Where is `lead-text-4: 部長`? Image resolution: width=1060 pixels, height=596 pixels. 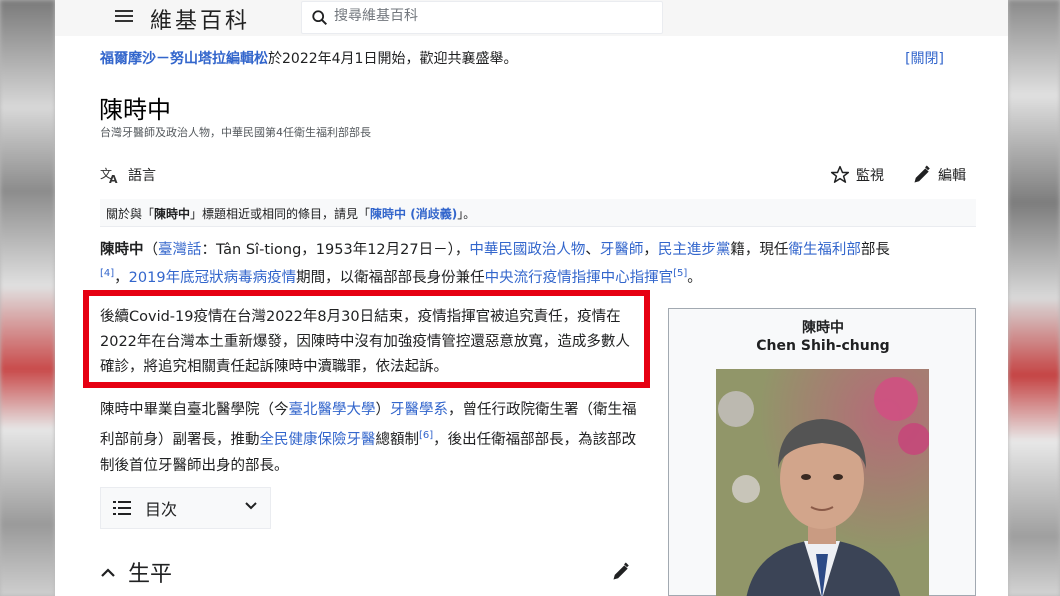
lead-text-4: 部長 is located at coordinates (875, 250).